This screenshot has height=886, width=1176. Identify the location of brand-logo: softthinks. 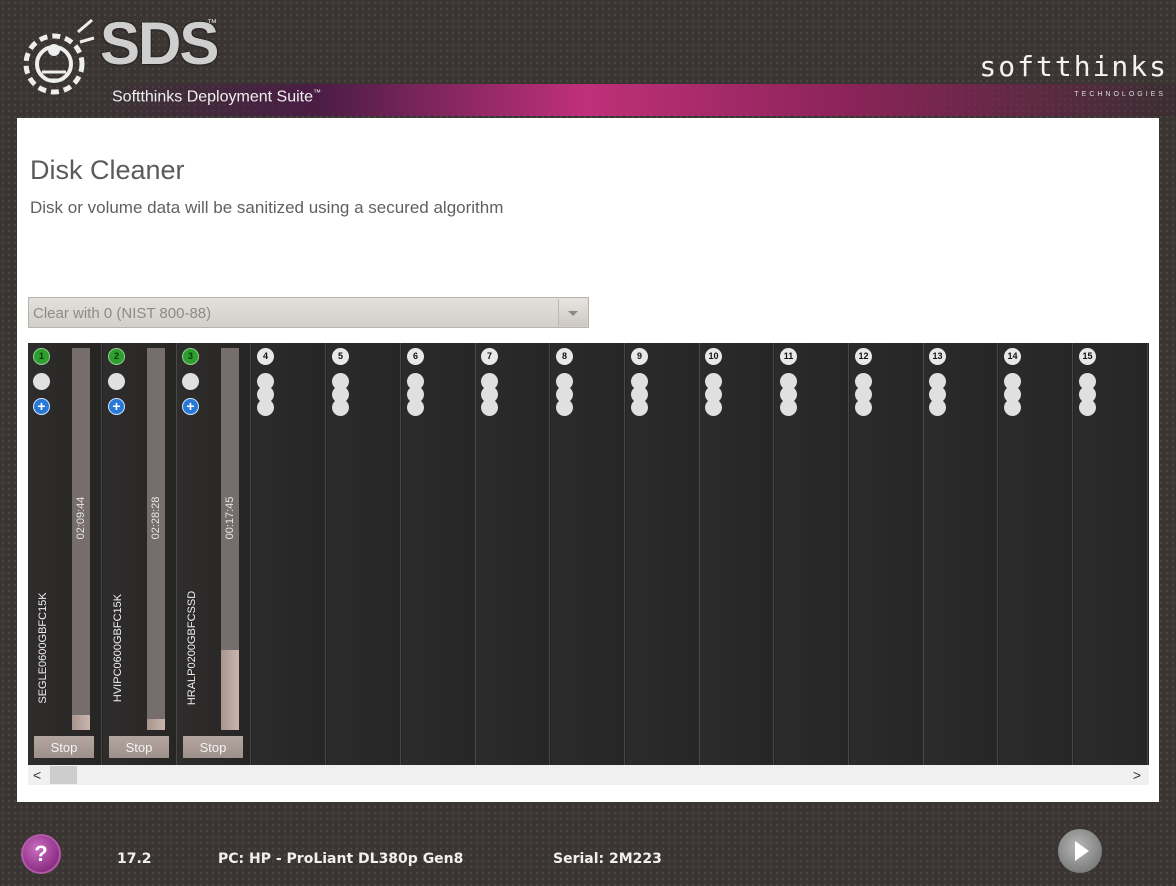
(1073, 66).